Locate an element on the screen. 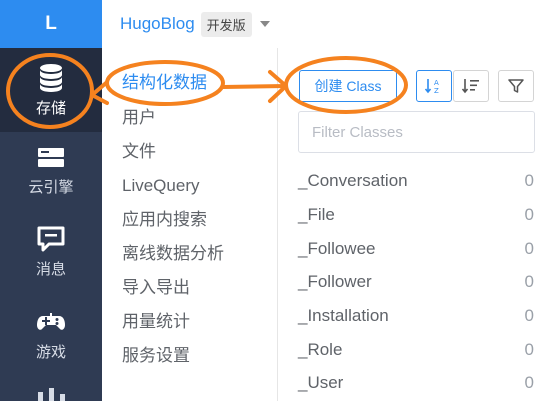  chevron-down-icon is located at coordinates (264, 24).